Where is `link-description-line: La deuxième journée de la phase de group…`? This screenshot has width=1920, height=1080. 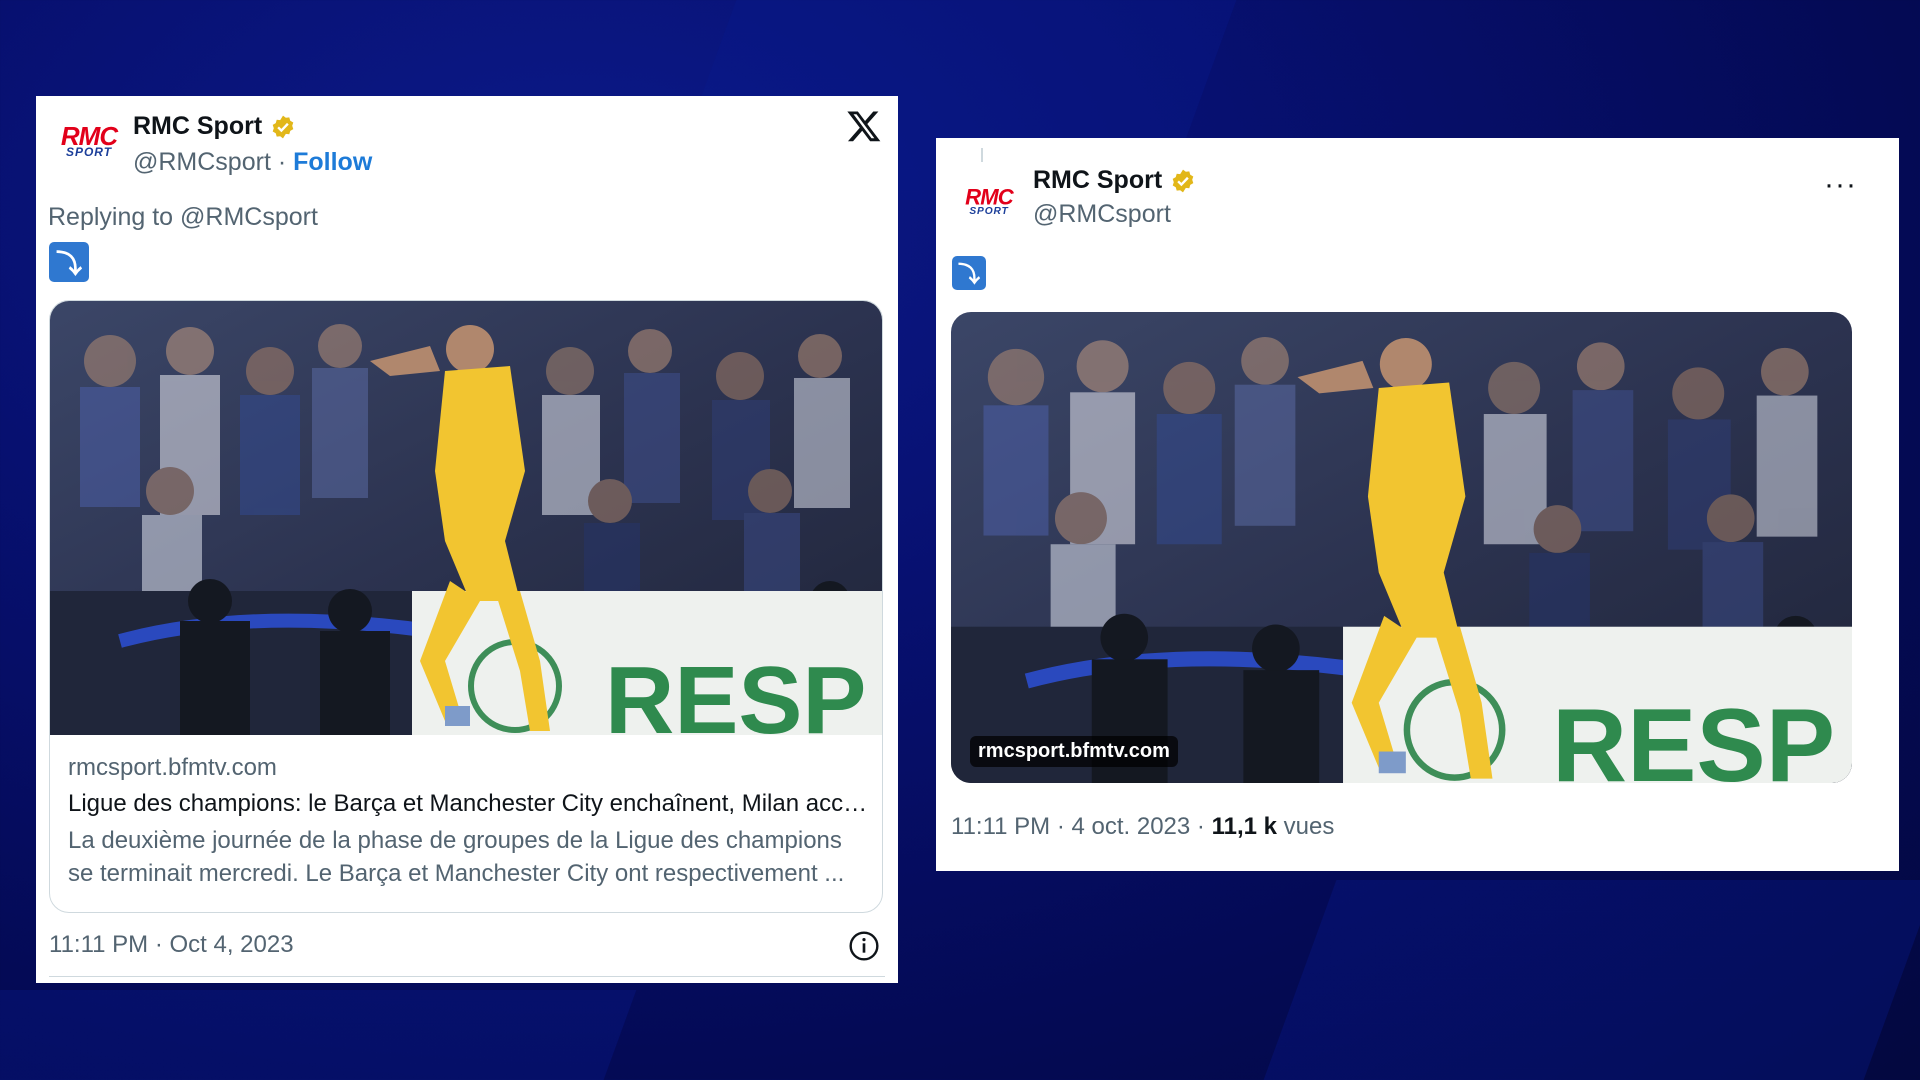
link-description-line: La deuxième journée de la phase de group… is located at coordinates (455, 840).